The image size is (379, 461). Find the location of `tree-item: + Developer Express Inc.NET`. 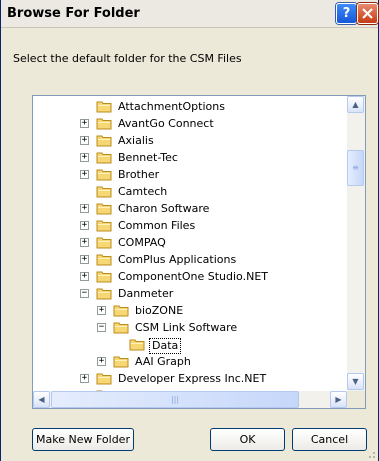

tree-item: + Developer Express Inc.NET is located at coordinates (190, 379).